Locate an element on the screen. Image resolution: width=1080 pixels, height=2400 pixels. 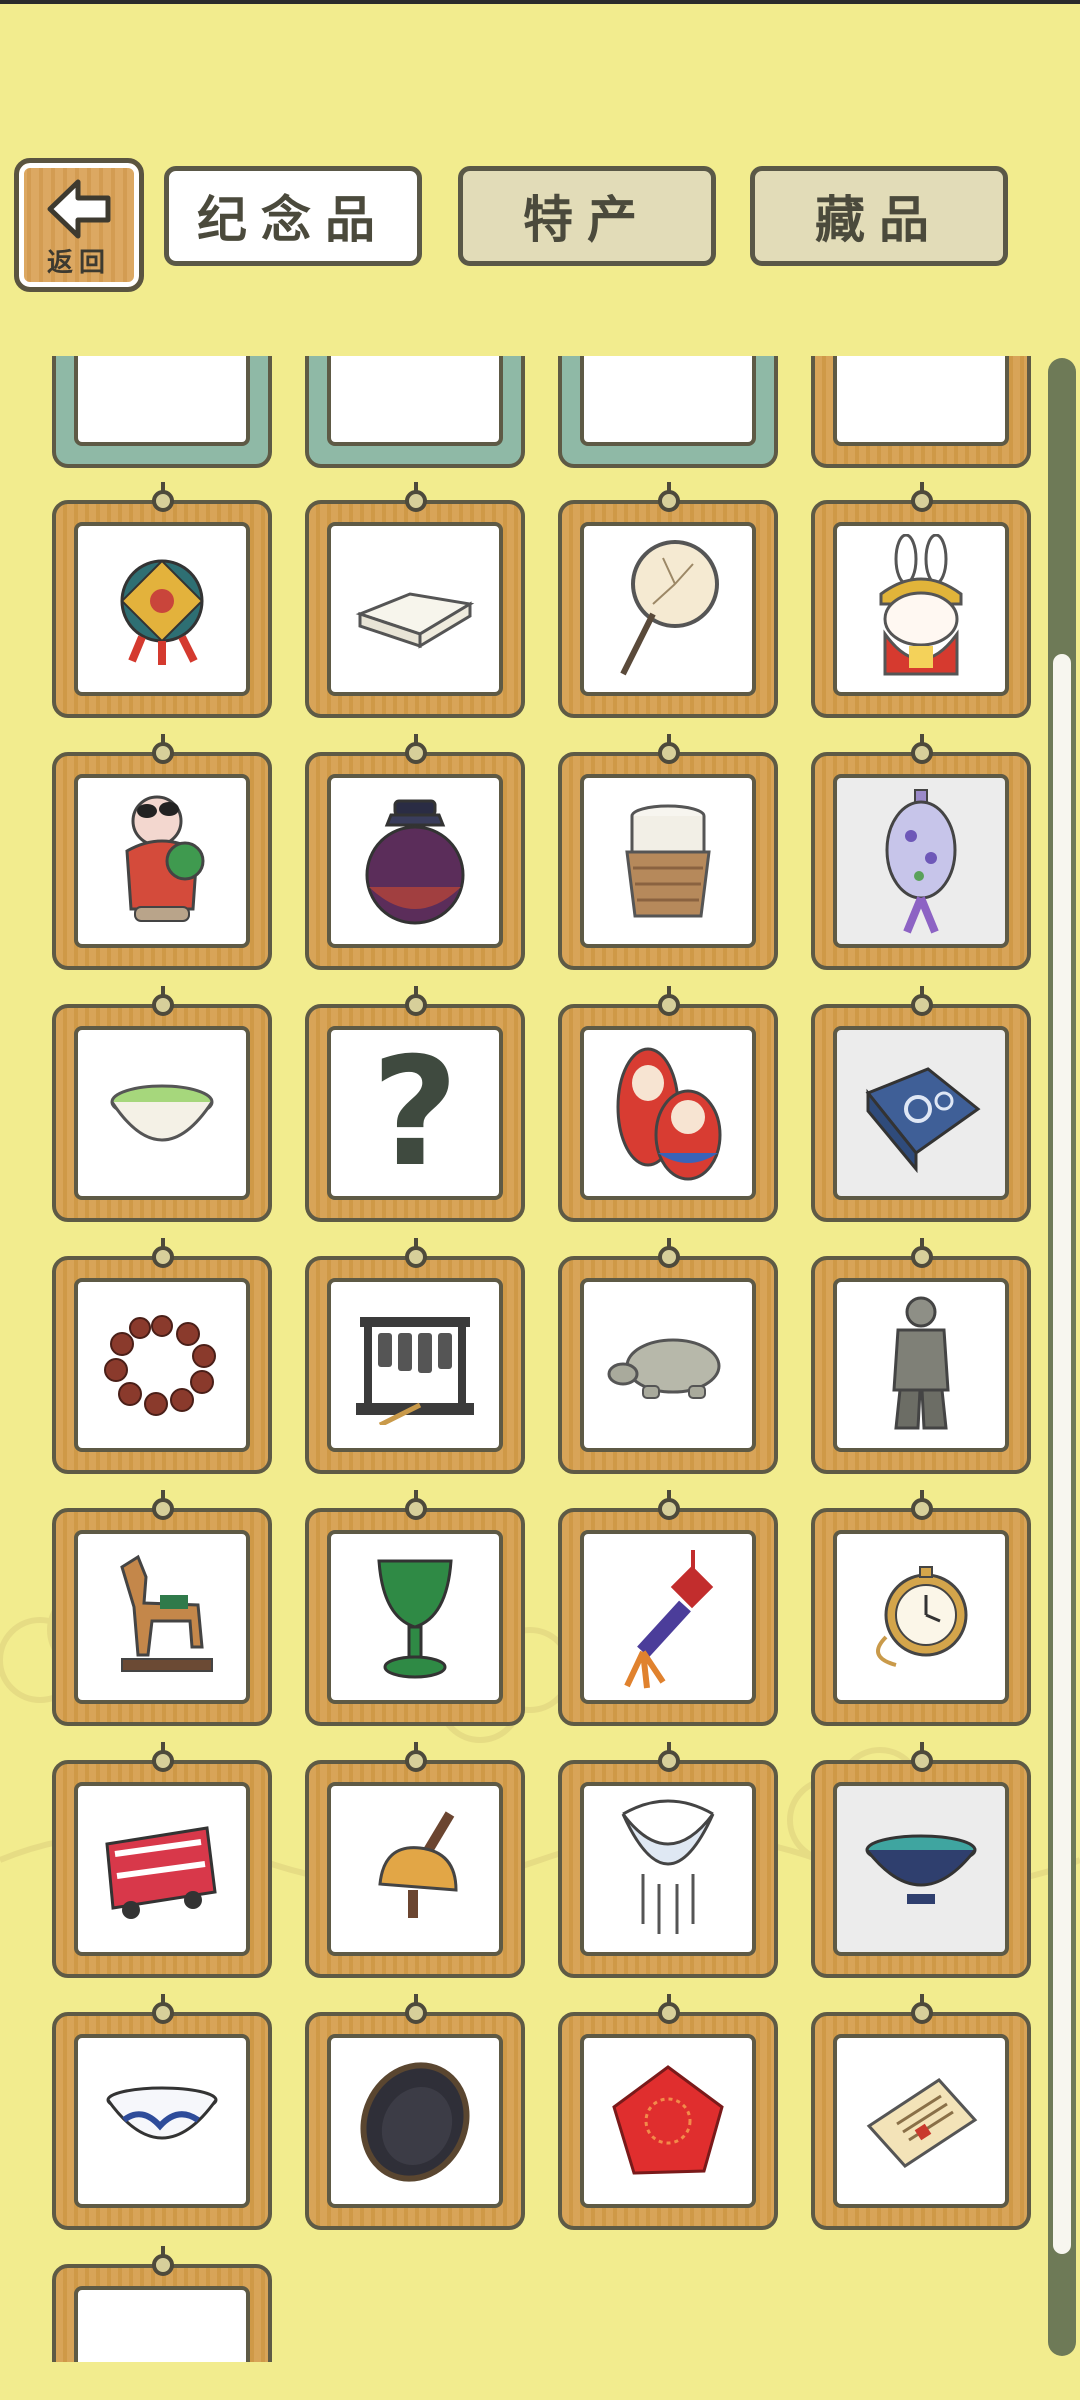
item-card-tea-bowl is located at coordinates (921, 1860).